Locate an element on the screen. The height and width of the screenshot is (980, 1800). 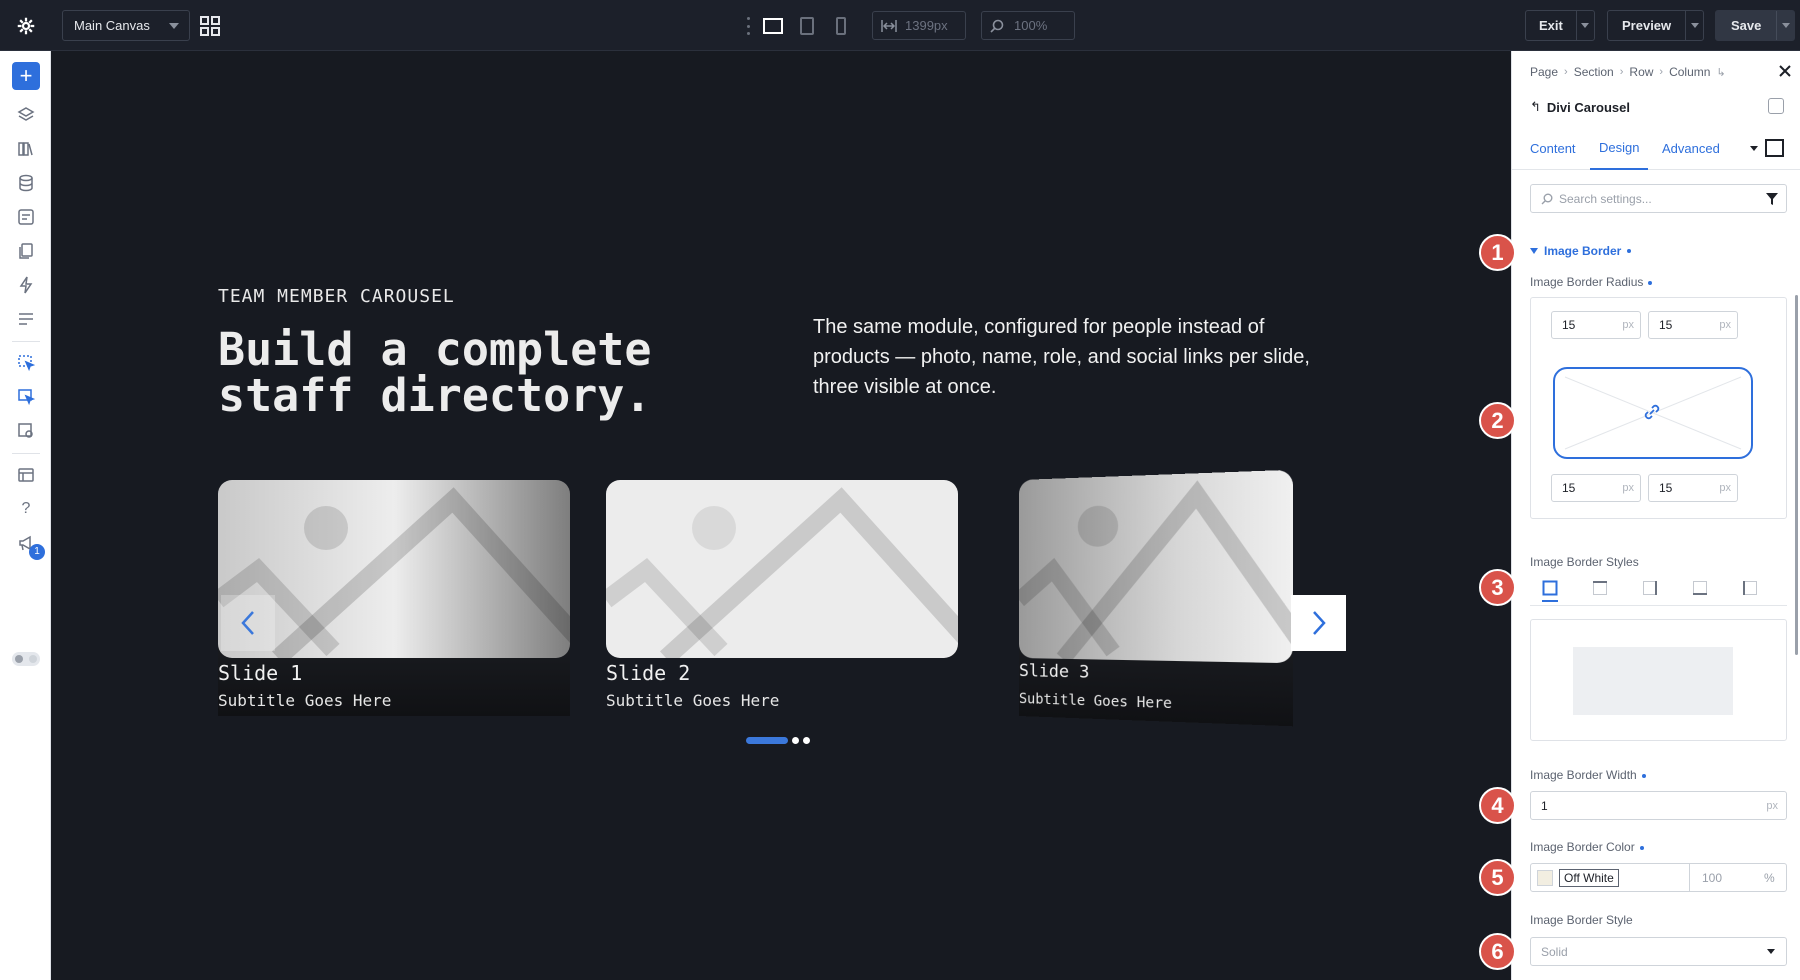
canvas-width-value: 1399px is located at coordinates (926, 25).